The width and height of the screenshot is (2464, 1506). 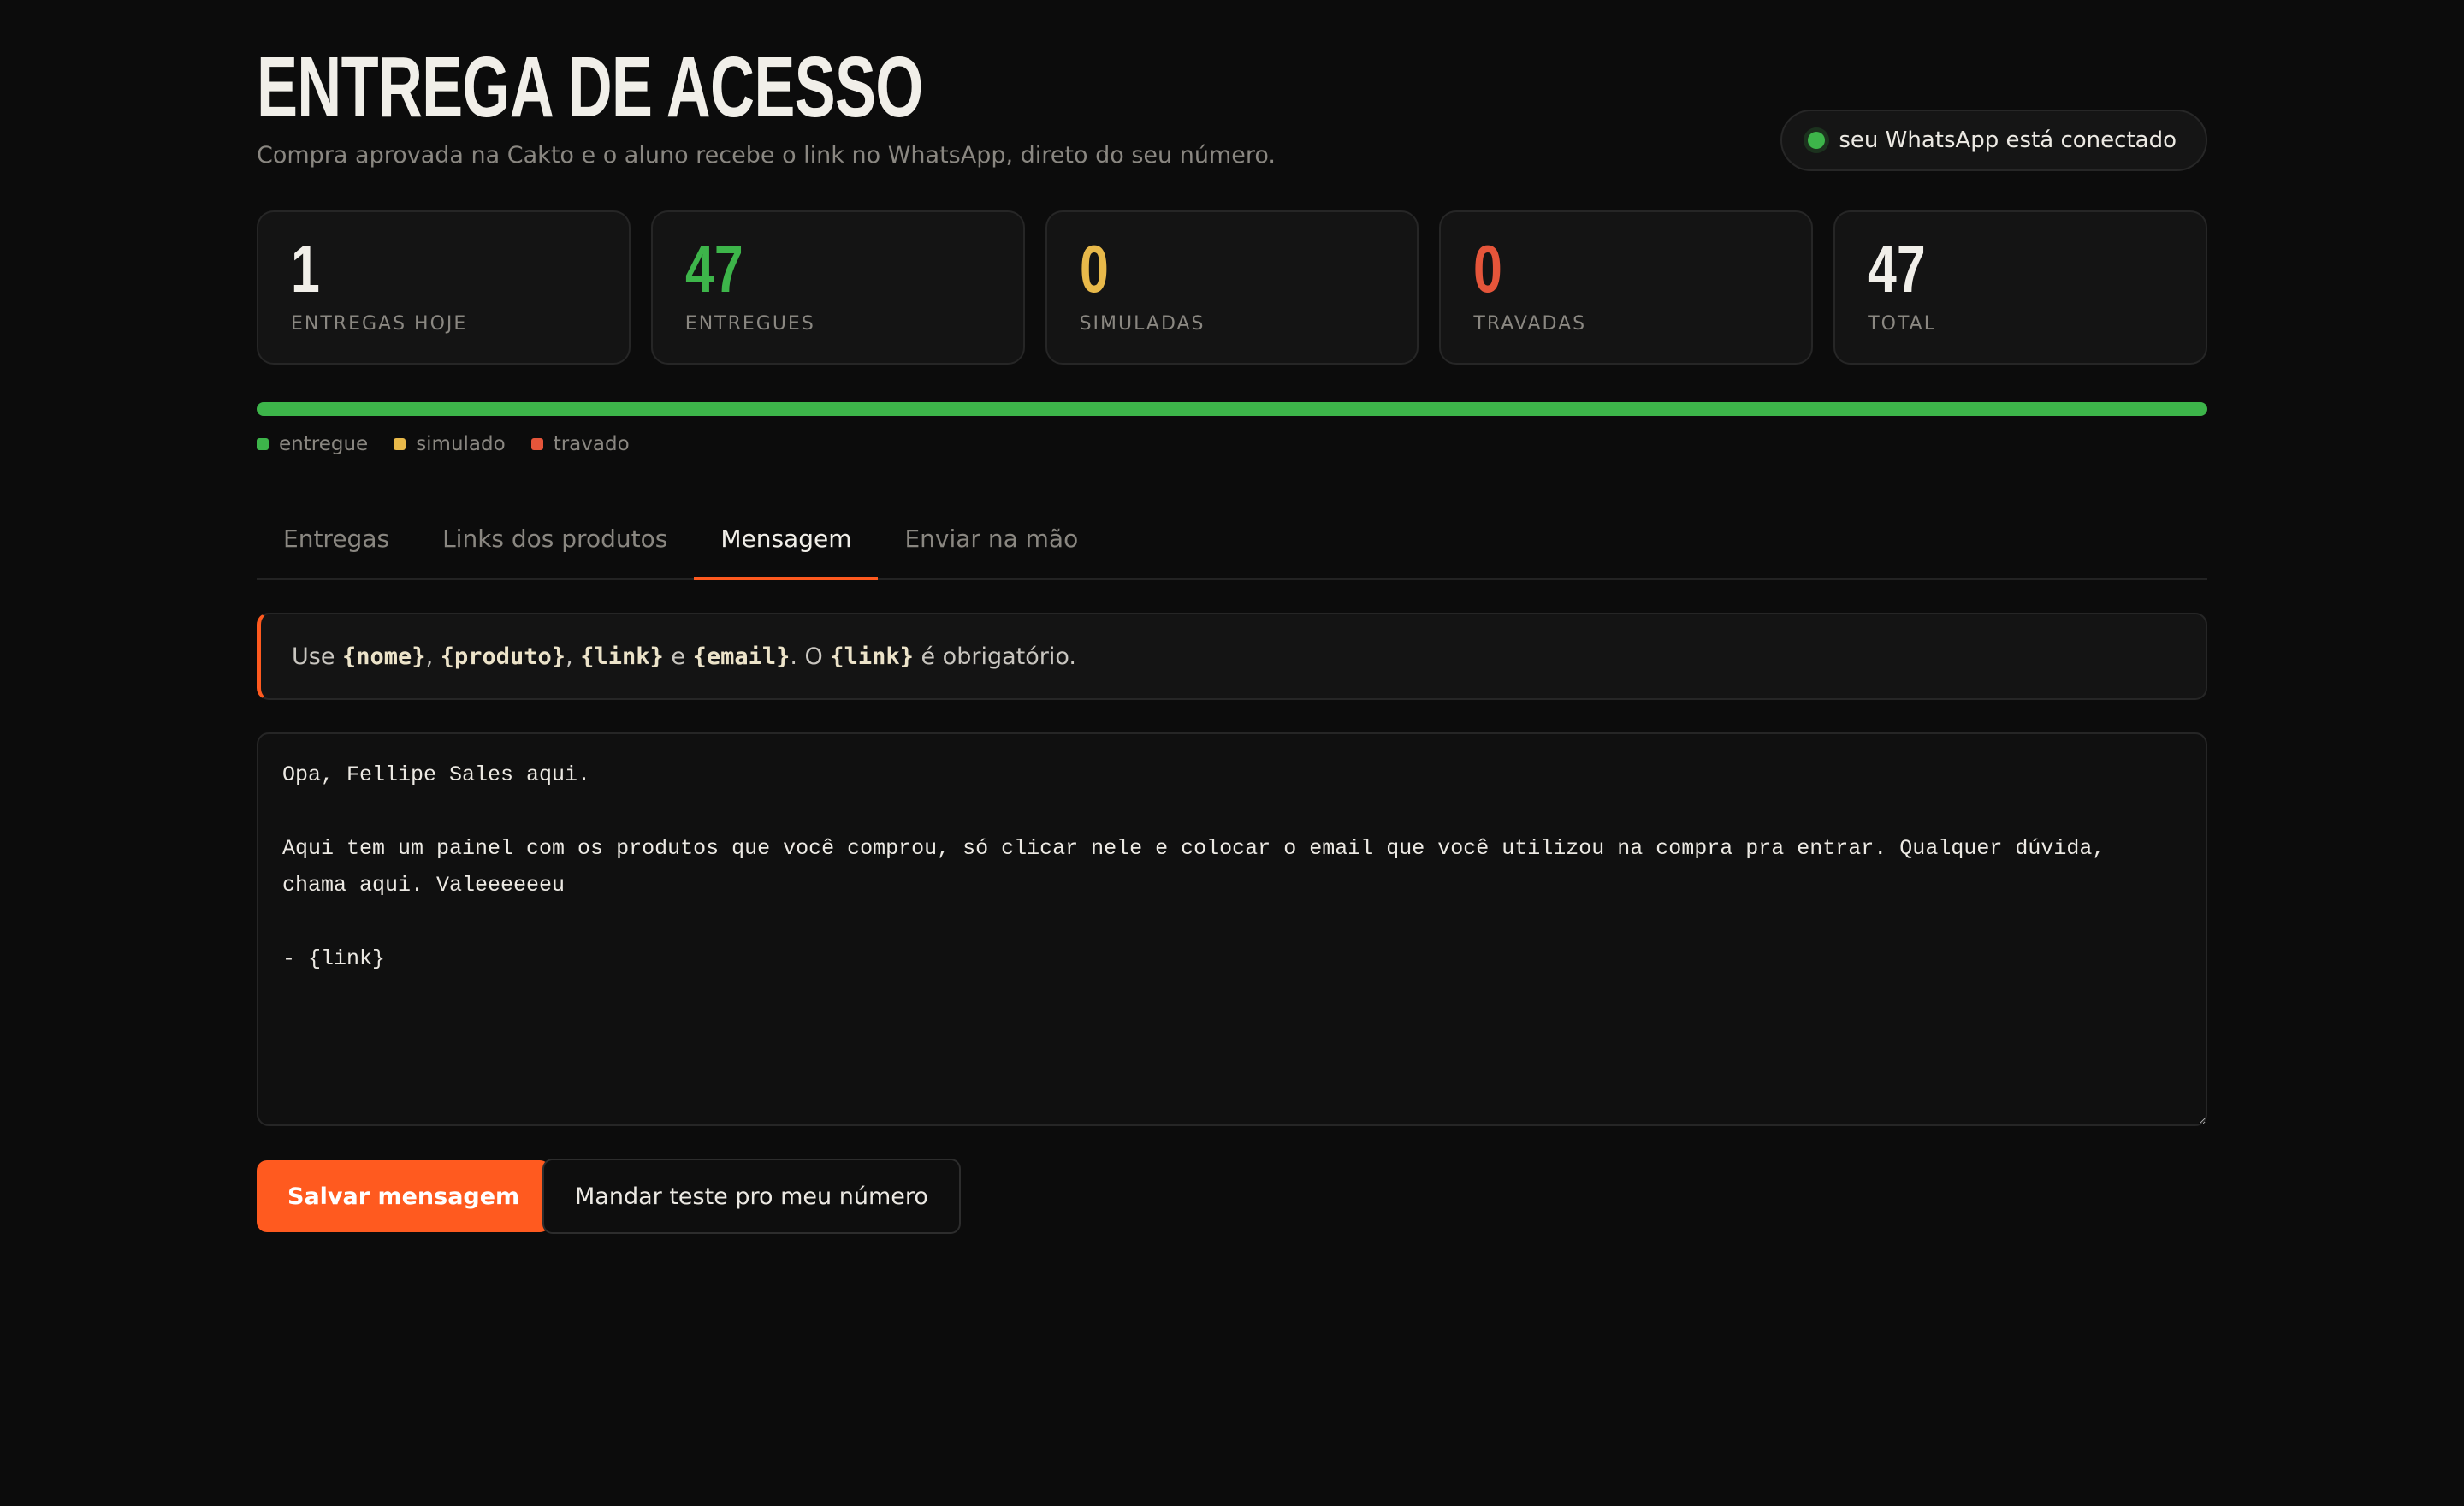 What do you see at coordinates (305, 268) in the screenshot?
I see `stat-value: 1` at bounding box center [305, 268].